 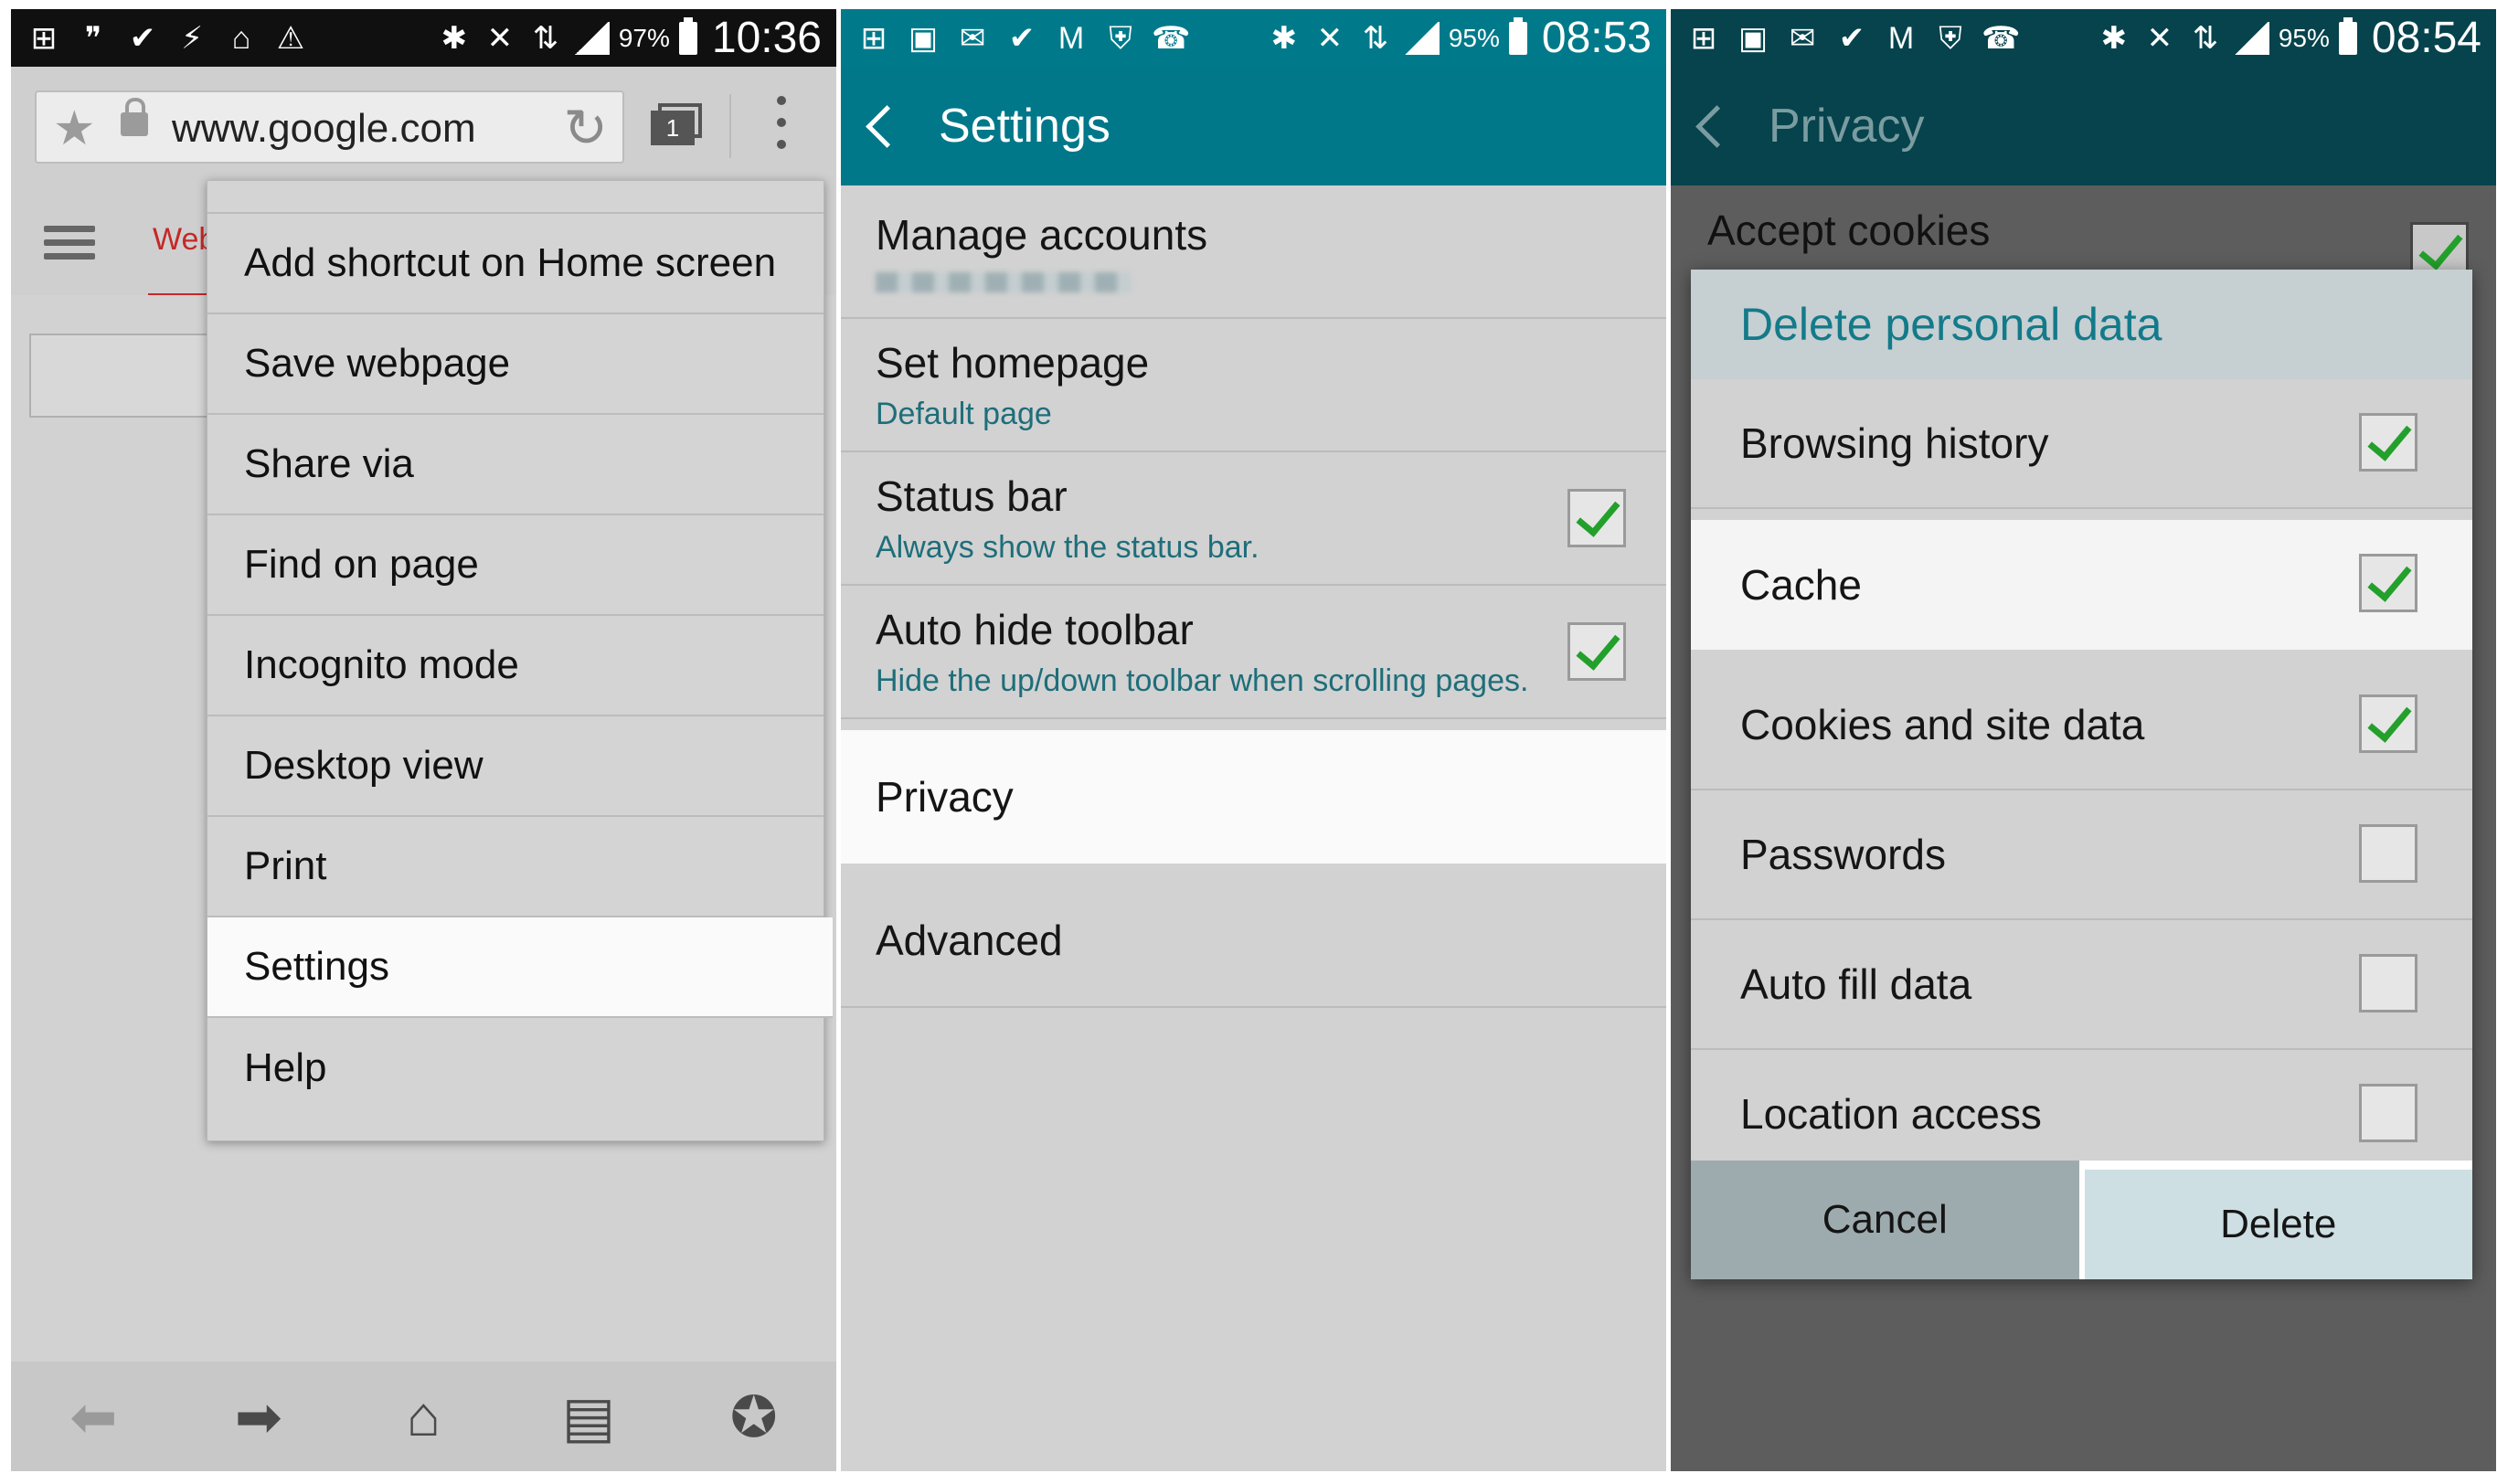 What do you see at coordinates (515, 264) in the screenshot?
I see `menu-item-add-shortcut: Add shortcut on Home screen` at bounding box center [515, 264].